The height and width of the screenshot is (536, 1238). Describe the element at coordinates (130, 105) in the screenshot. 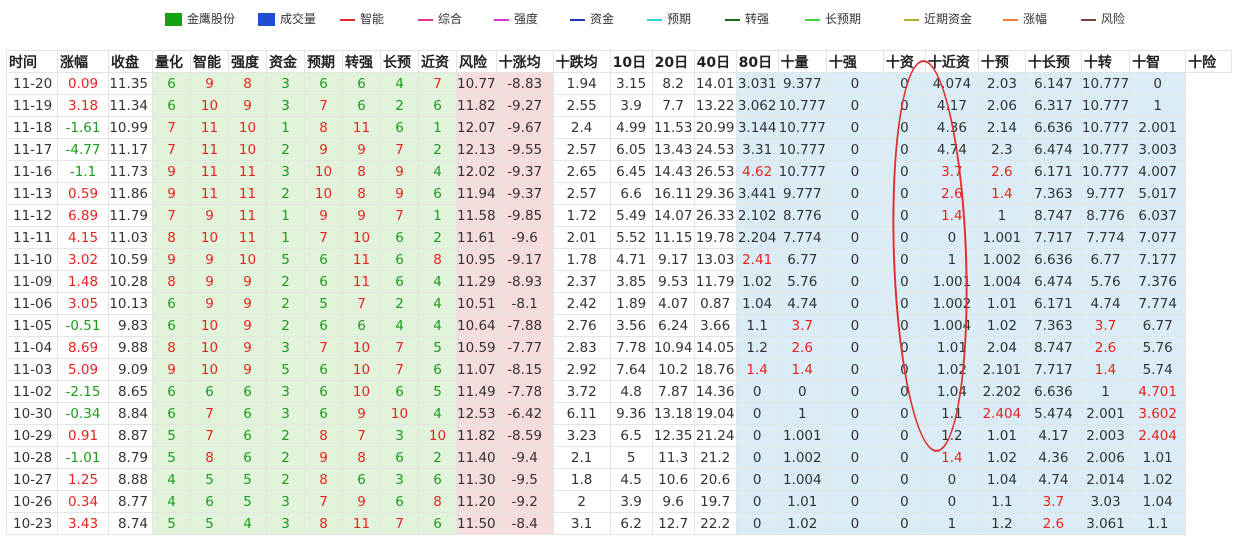

I see `close-cell: 11.34` at that location.